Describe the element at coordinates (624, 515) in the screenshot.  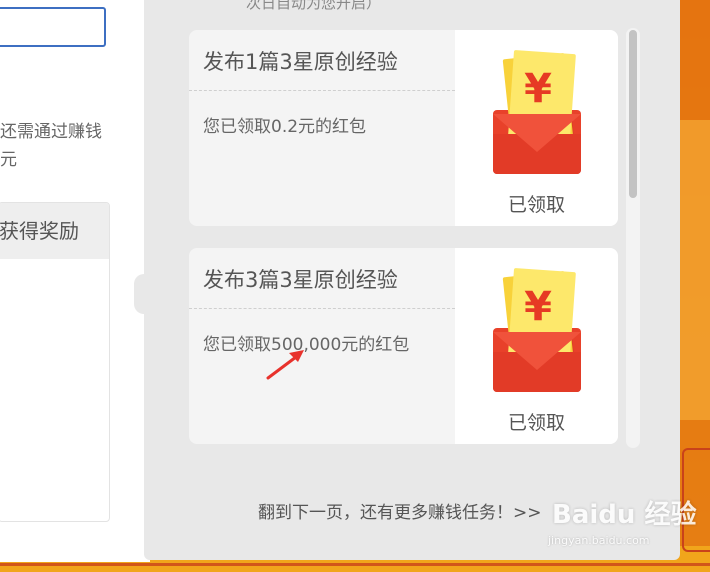
I see `watermark-brand: Baidu 经验` at that location.